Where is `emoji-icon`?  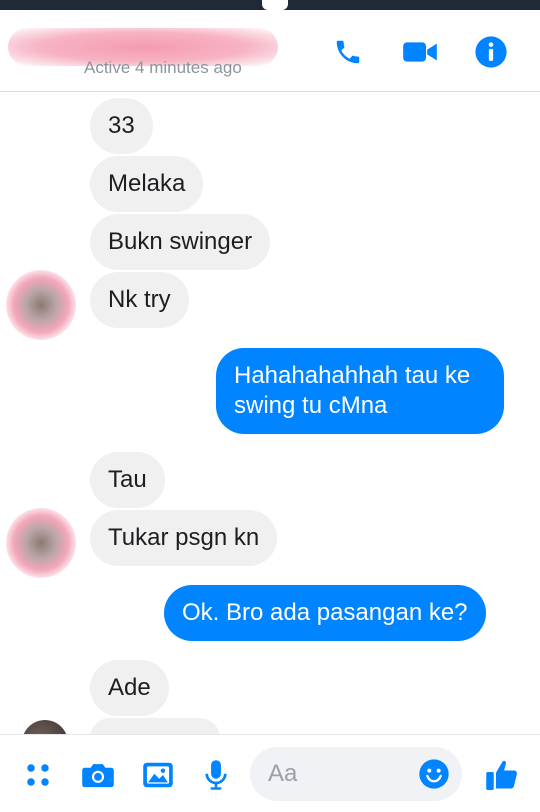
emoji-icon is located at coordinates (434, 774).